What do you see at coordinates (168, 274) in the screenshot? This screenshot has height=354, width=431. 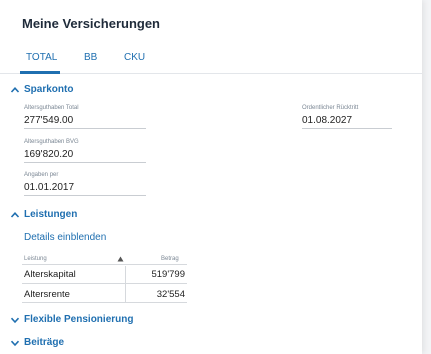 I see `table-cell-betrag: 519'799` at bounding box center [168, 274].